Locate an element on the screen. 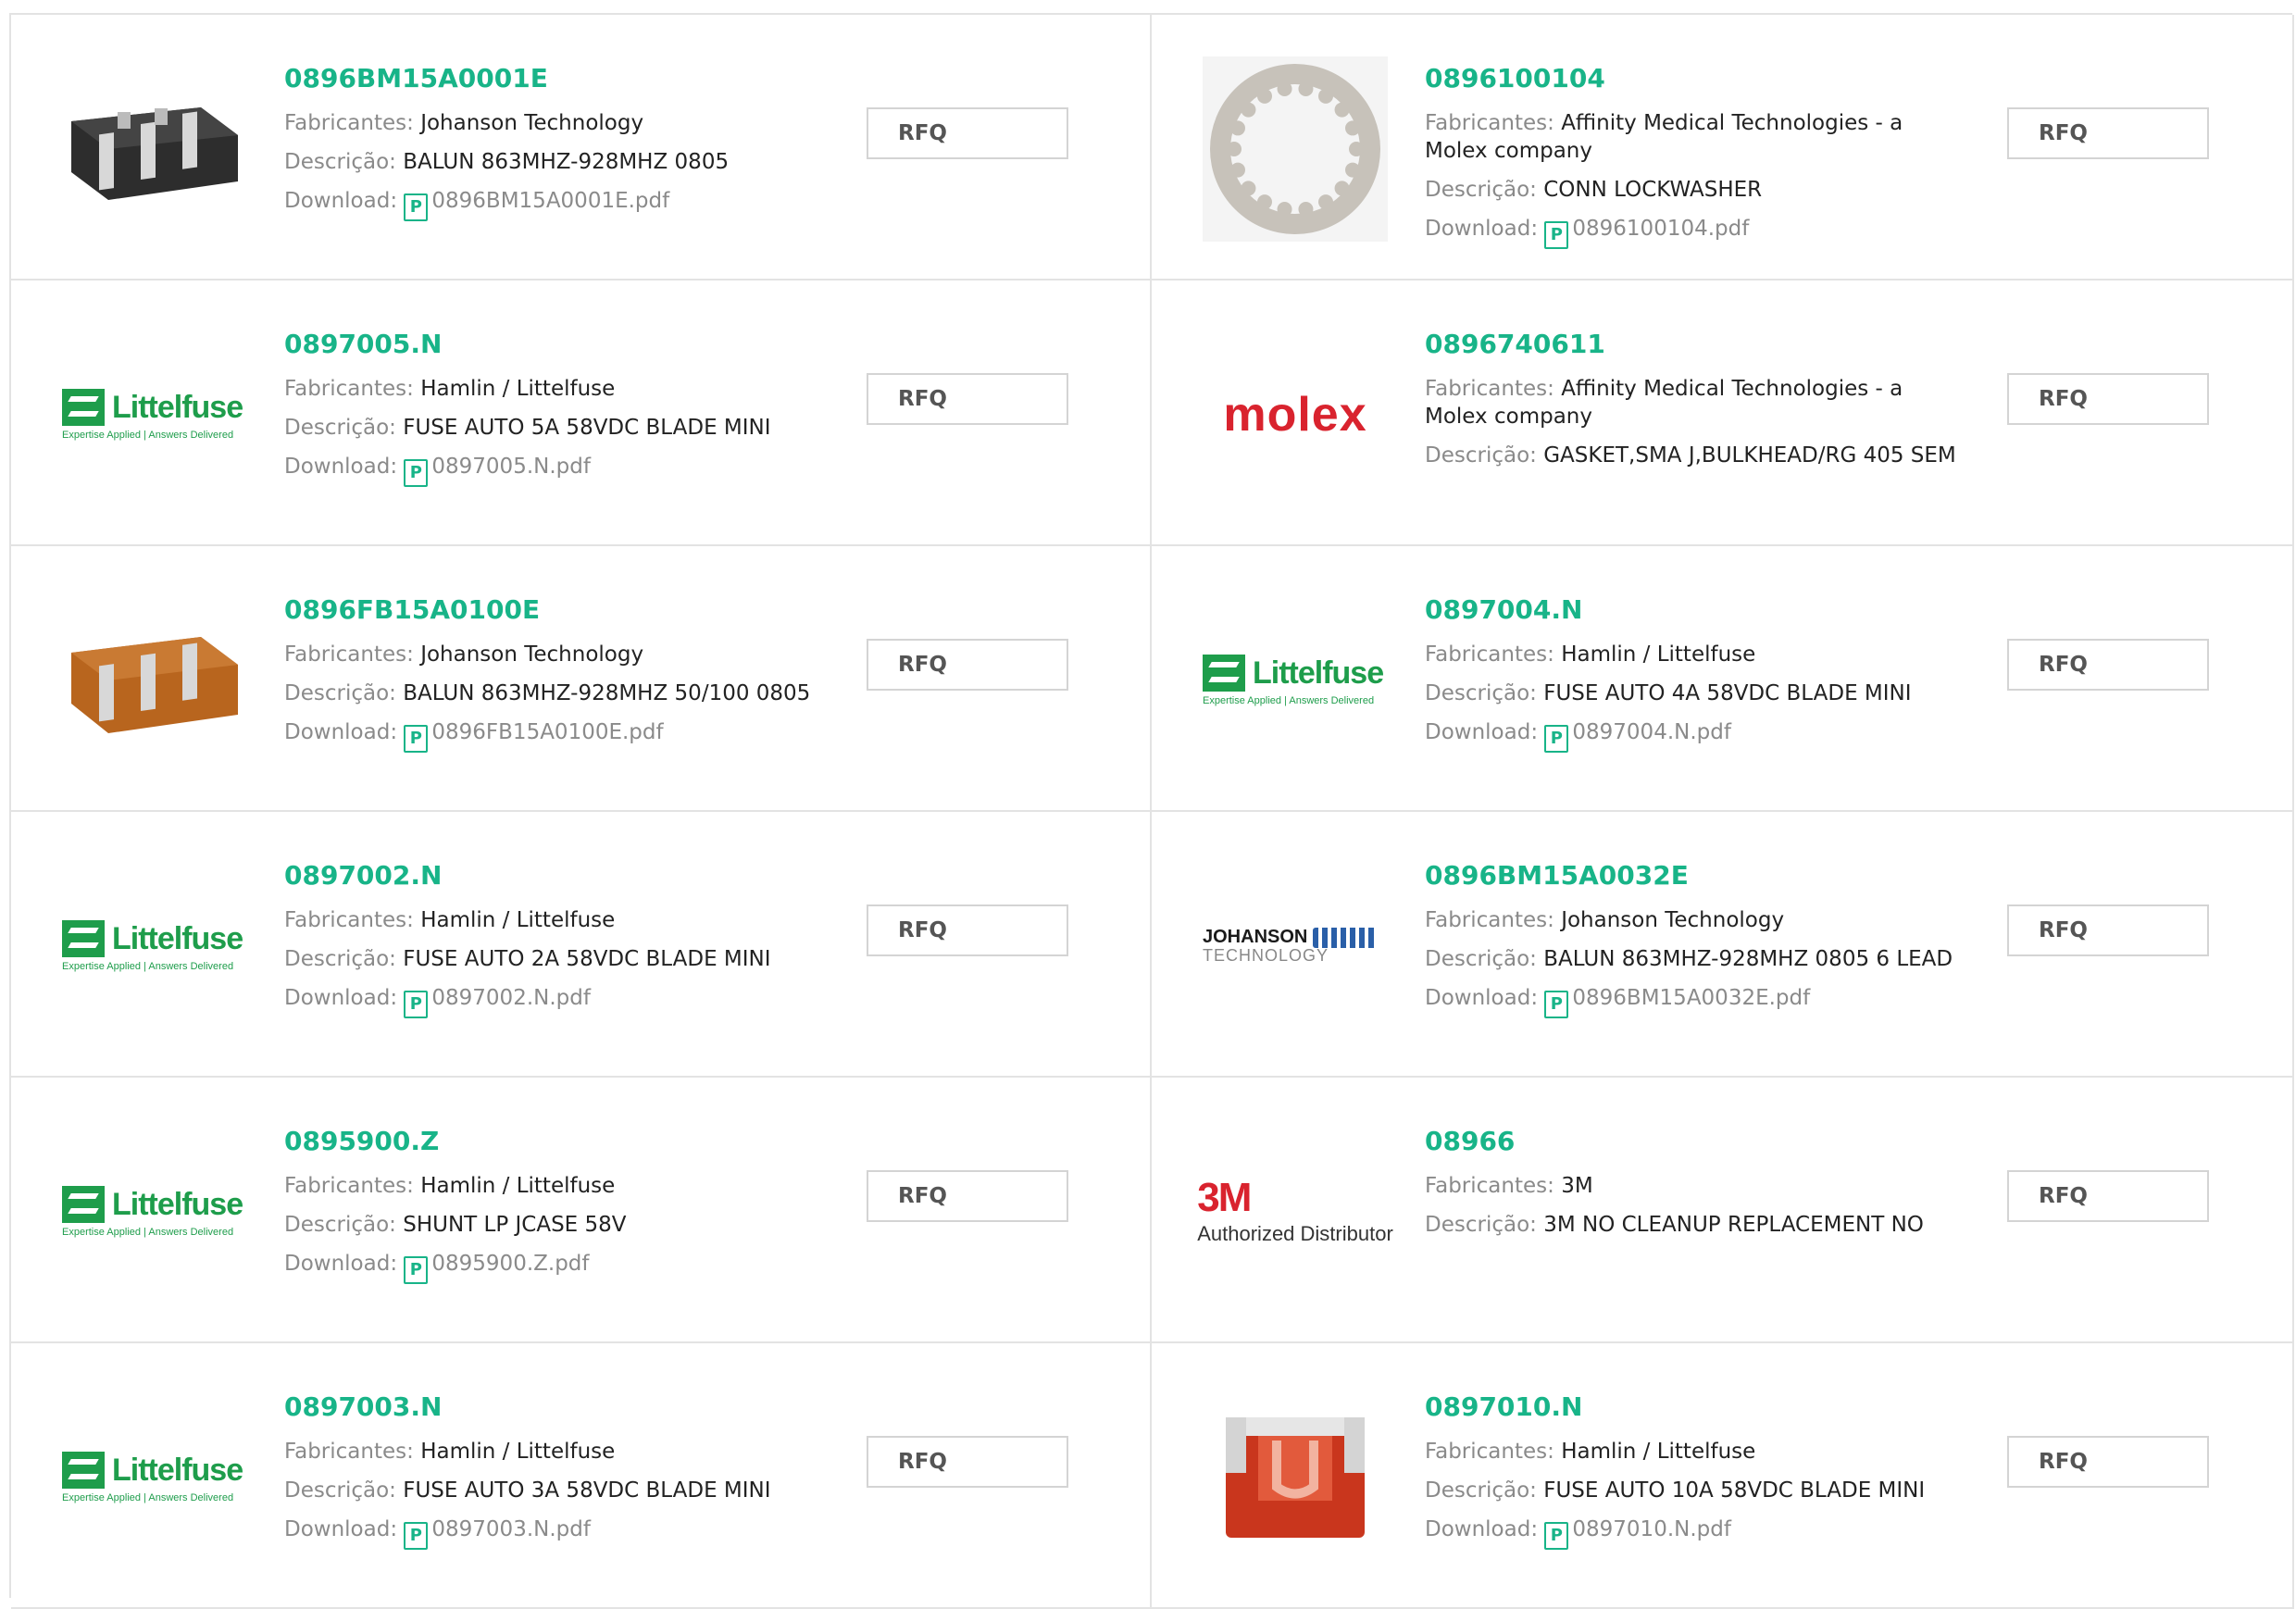 The height and width of the screenshot is (1609, 2296). fuse-image is located at coordinates (1295, 1477).